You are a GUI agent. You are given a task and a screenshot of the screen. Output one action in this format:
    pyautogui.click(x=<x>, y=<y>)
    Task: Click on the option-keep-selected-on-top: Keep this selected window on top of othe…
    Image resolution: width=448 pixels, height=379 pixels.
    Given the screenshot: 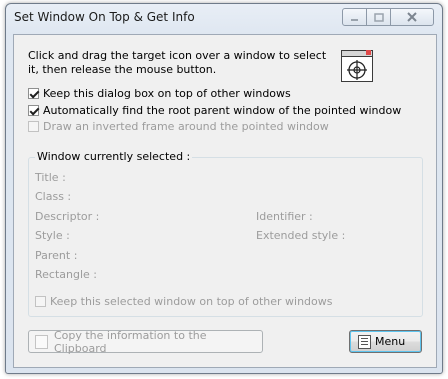 What is the action you would take?
    pyautogui.click(x=184, y=301)
    